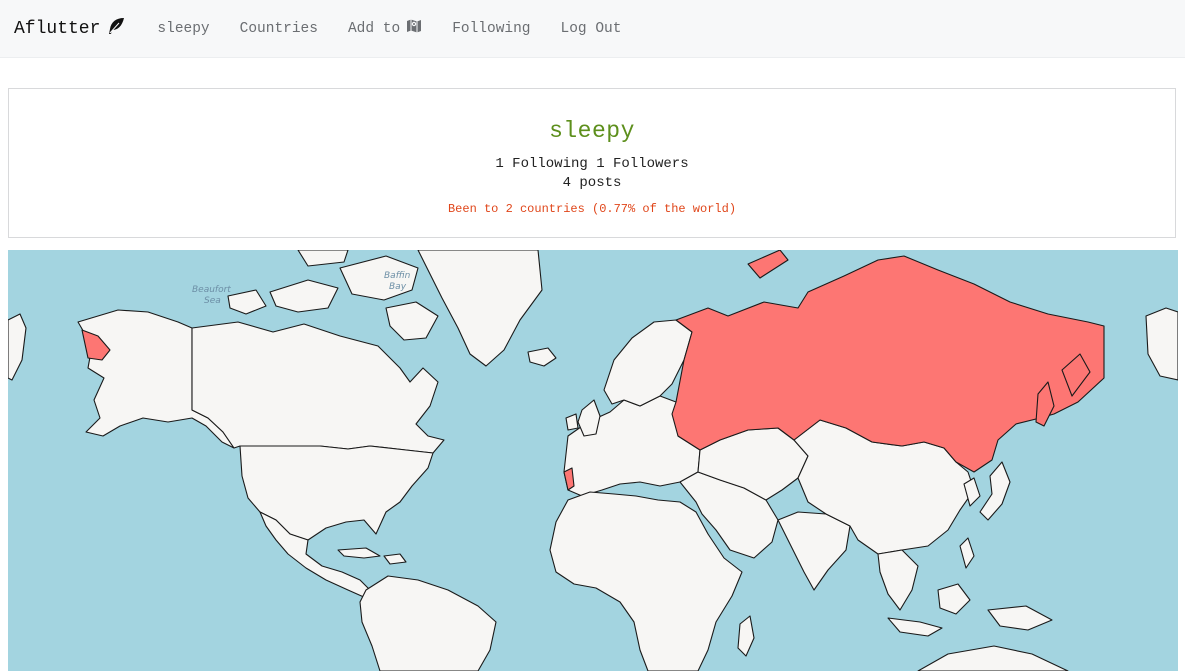  I want to click on follow-stats: 1 Following 1 Followers, so click(592, 164).